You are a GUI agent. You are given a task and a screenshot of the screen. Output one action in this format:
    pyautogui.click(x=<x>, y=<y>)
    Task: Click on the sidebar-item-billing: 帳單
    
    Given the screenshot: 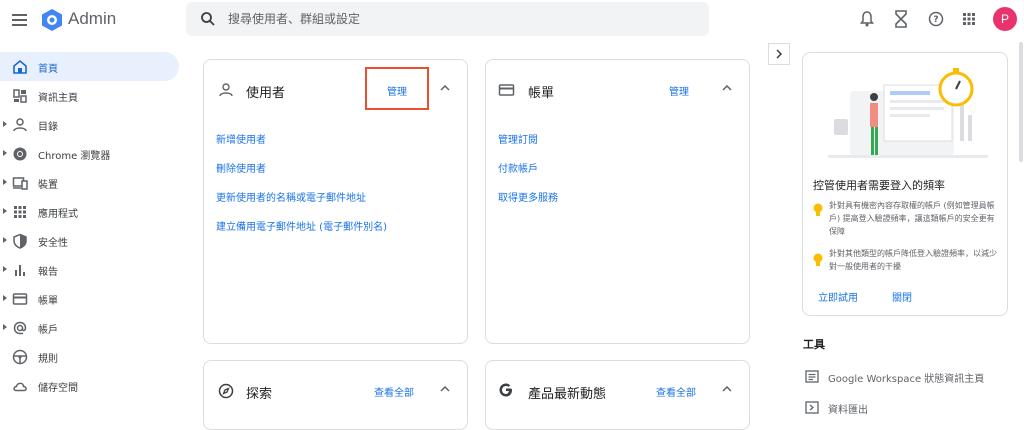 What is the action you would take?
    pyautogui.click(x=93, y=298)
    